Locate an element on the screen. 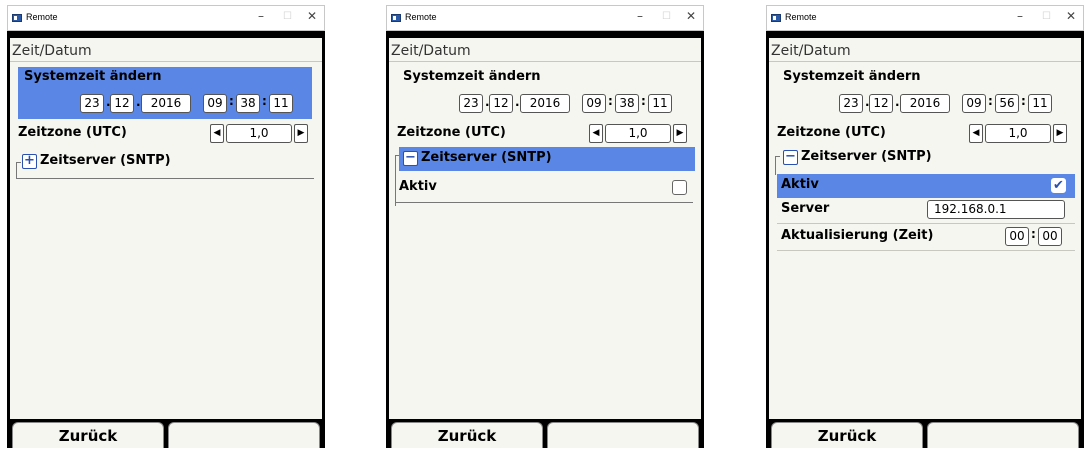  update-hour-field: 00 is located at coordinates (1017, 236).